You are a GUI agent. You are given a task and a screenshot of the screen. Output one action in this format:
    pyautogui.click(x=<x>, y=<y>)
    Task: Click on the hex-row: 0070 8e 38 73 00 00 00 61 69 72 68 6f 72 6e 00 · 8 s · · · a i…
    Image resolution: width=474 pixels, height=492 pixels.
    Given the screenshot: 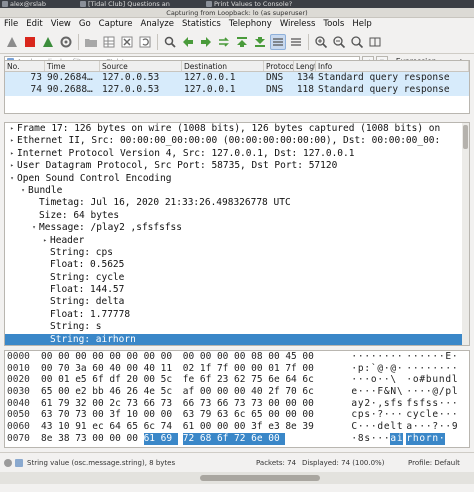 What is the action you would take?
    pyautogui.click(x=237, y=438)
    